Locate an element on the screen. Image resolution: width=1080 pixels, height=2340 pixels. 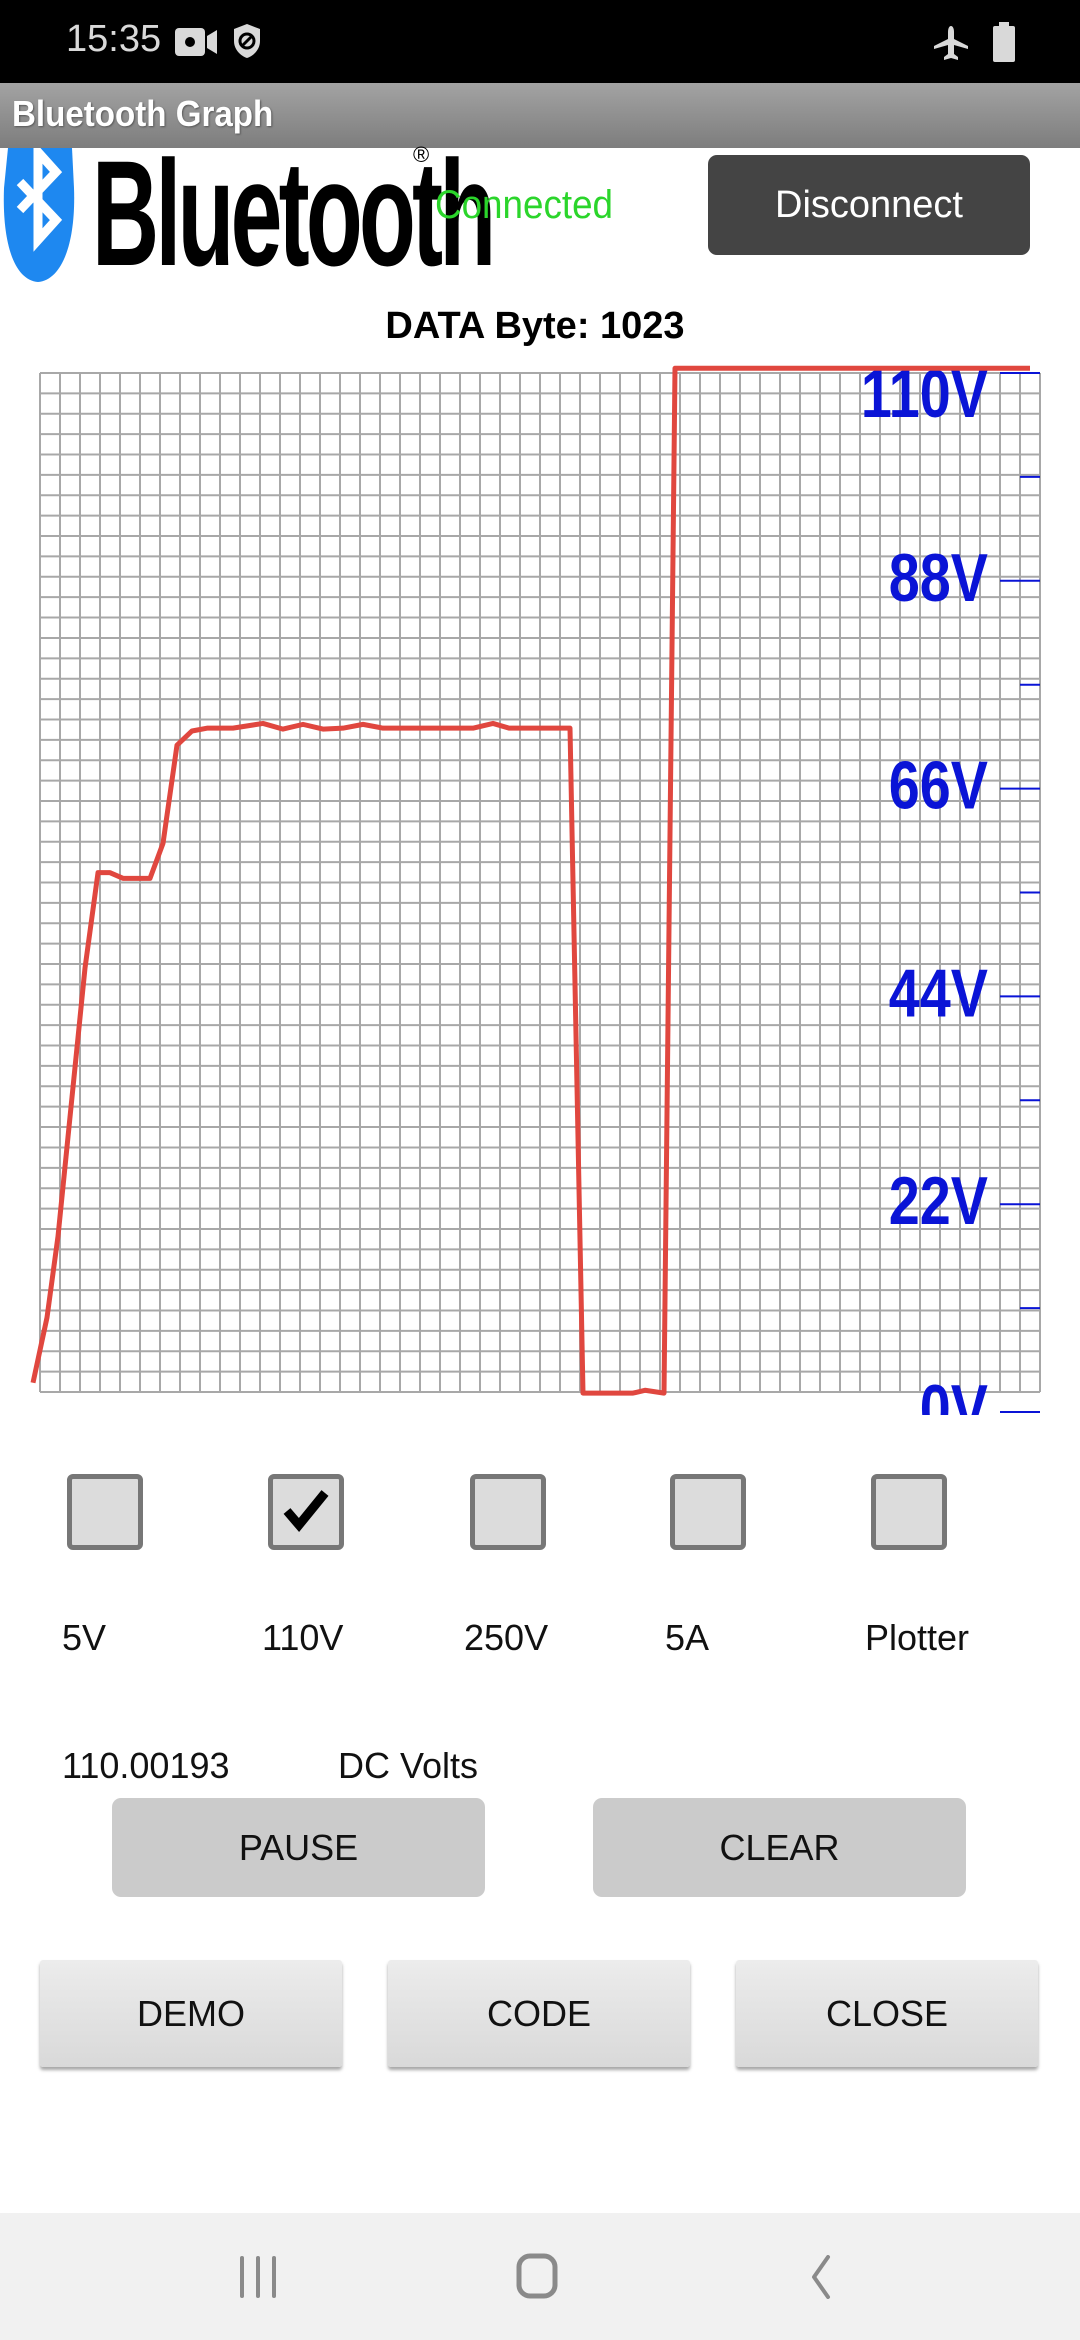
navigation-bar is located at coordinates (540, 2276).